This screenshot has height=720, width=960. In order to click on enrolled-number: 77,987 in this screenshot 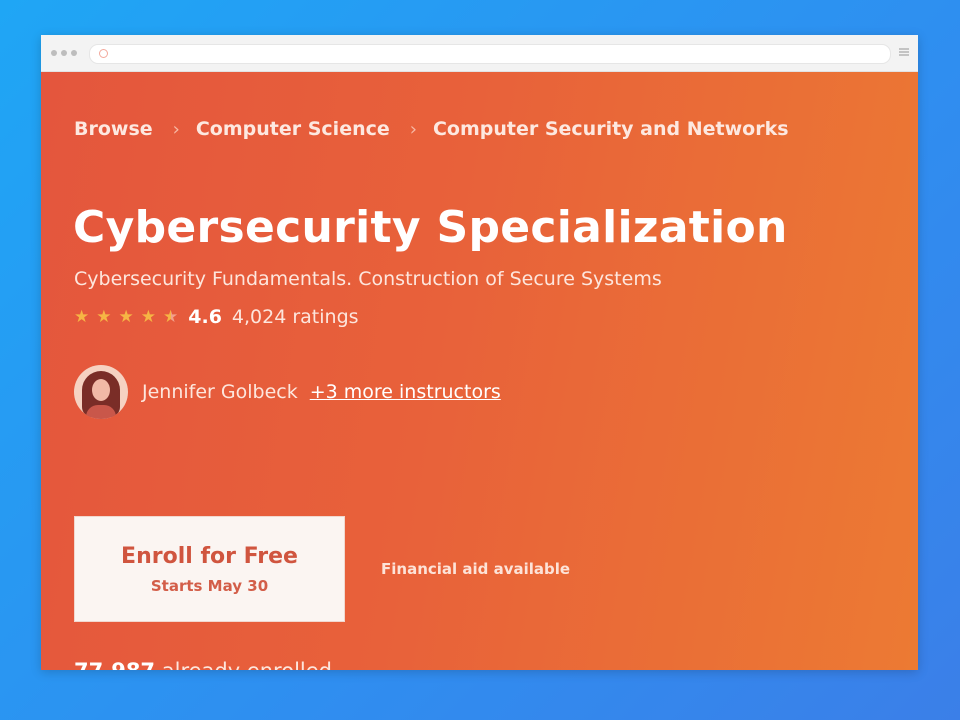, I will do `click(114, 664)`.